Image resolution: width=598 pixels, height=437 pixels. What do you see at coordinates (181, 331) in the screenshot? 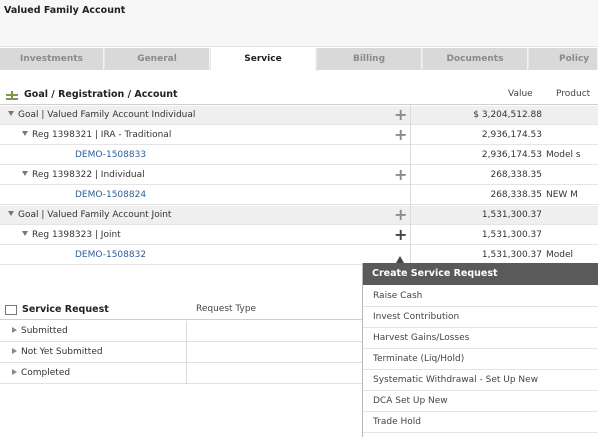
I see `service-request-group: Submitted` at bounding box center [181, 331].